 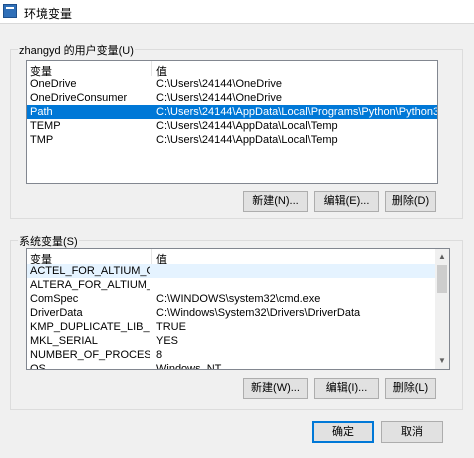 What do you see at coordinates (412, 432) in the screenshot?
I see `cancel-button: 取消` at bounding box center [412, 432].